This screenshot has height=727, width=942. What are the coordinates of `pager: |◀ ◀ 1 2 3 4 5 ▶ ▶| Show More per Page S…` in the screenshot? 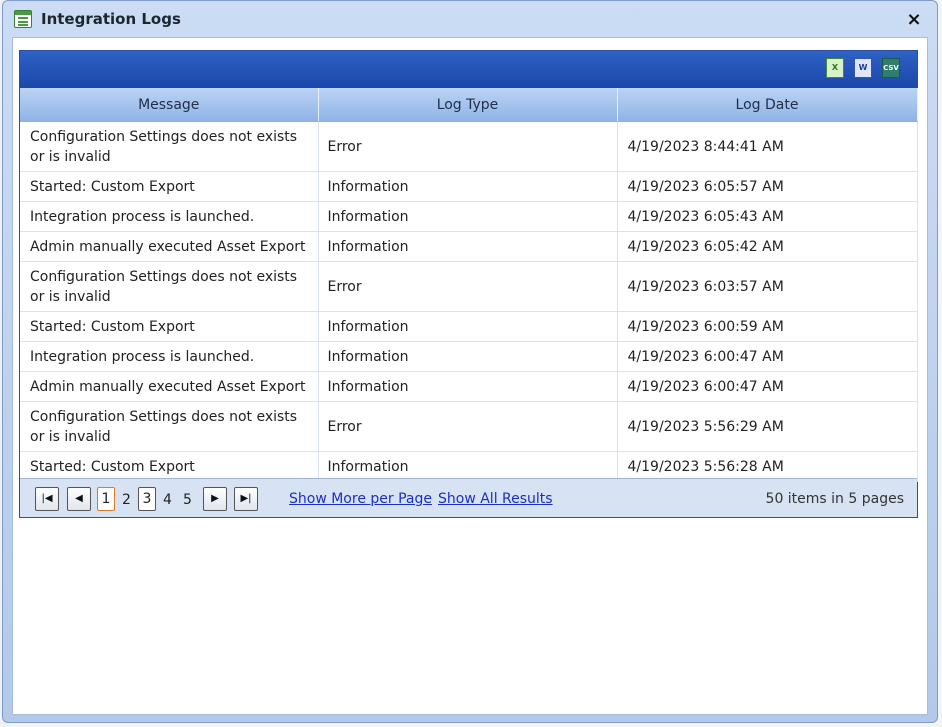 It's located at (468, 497).